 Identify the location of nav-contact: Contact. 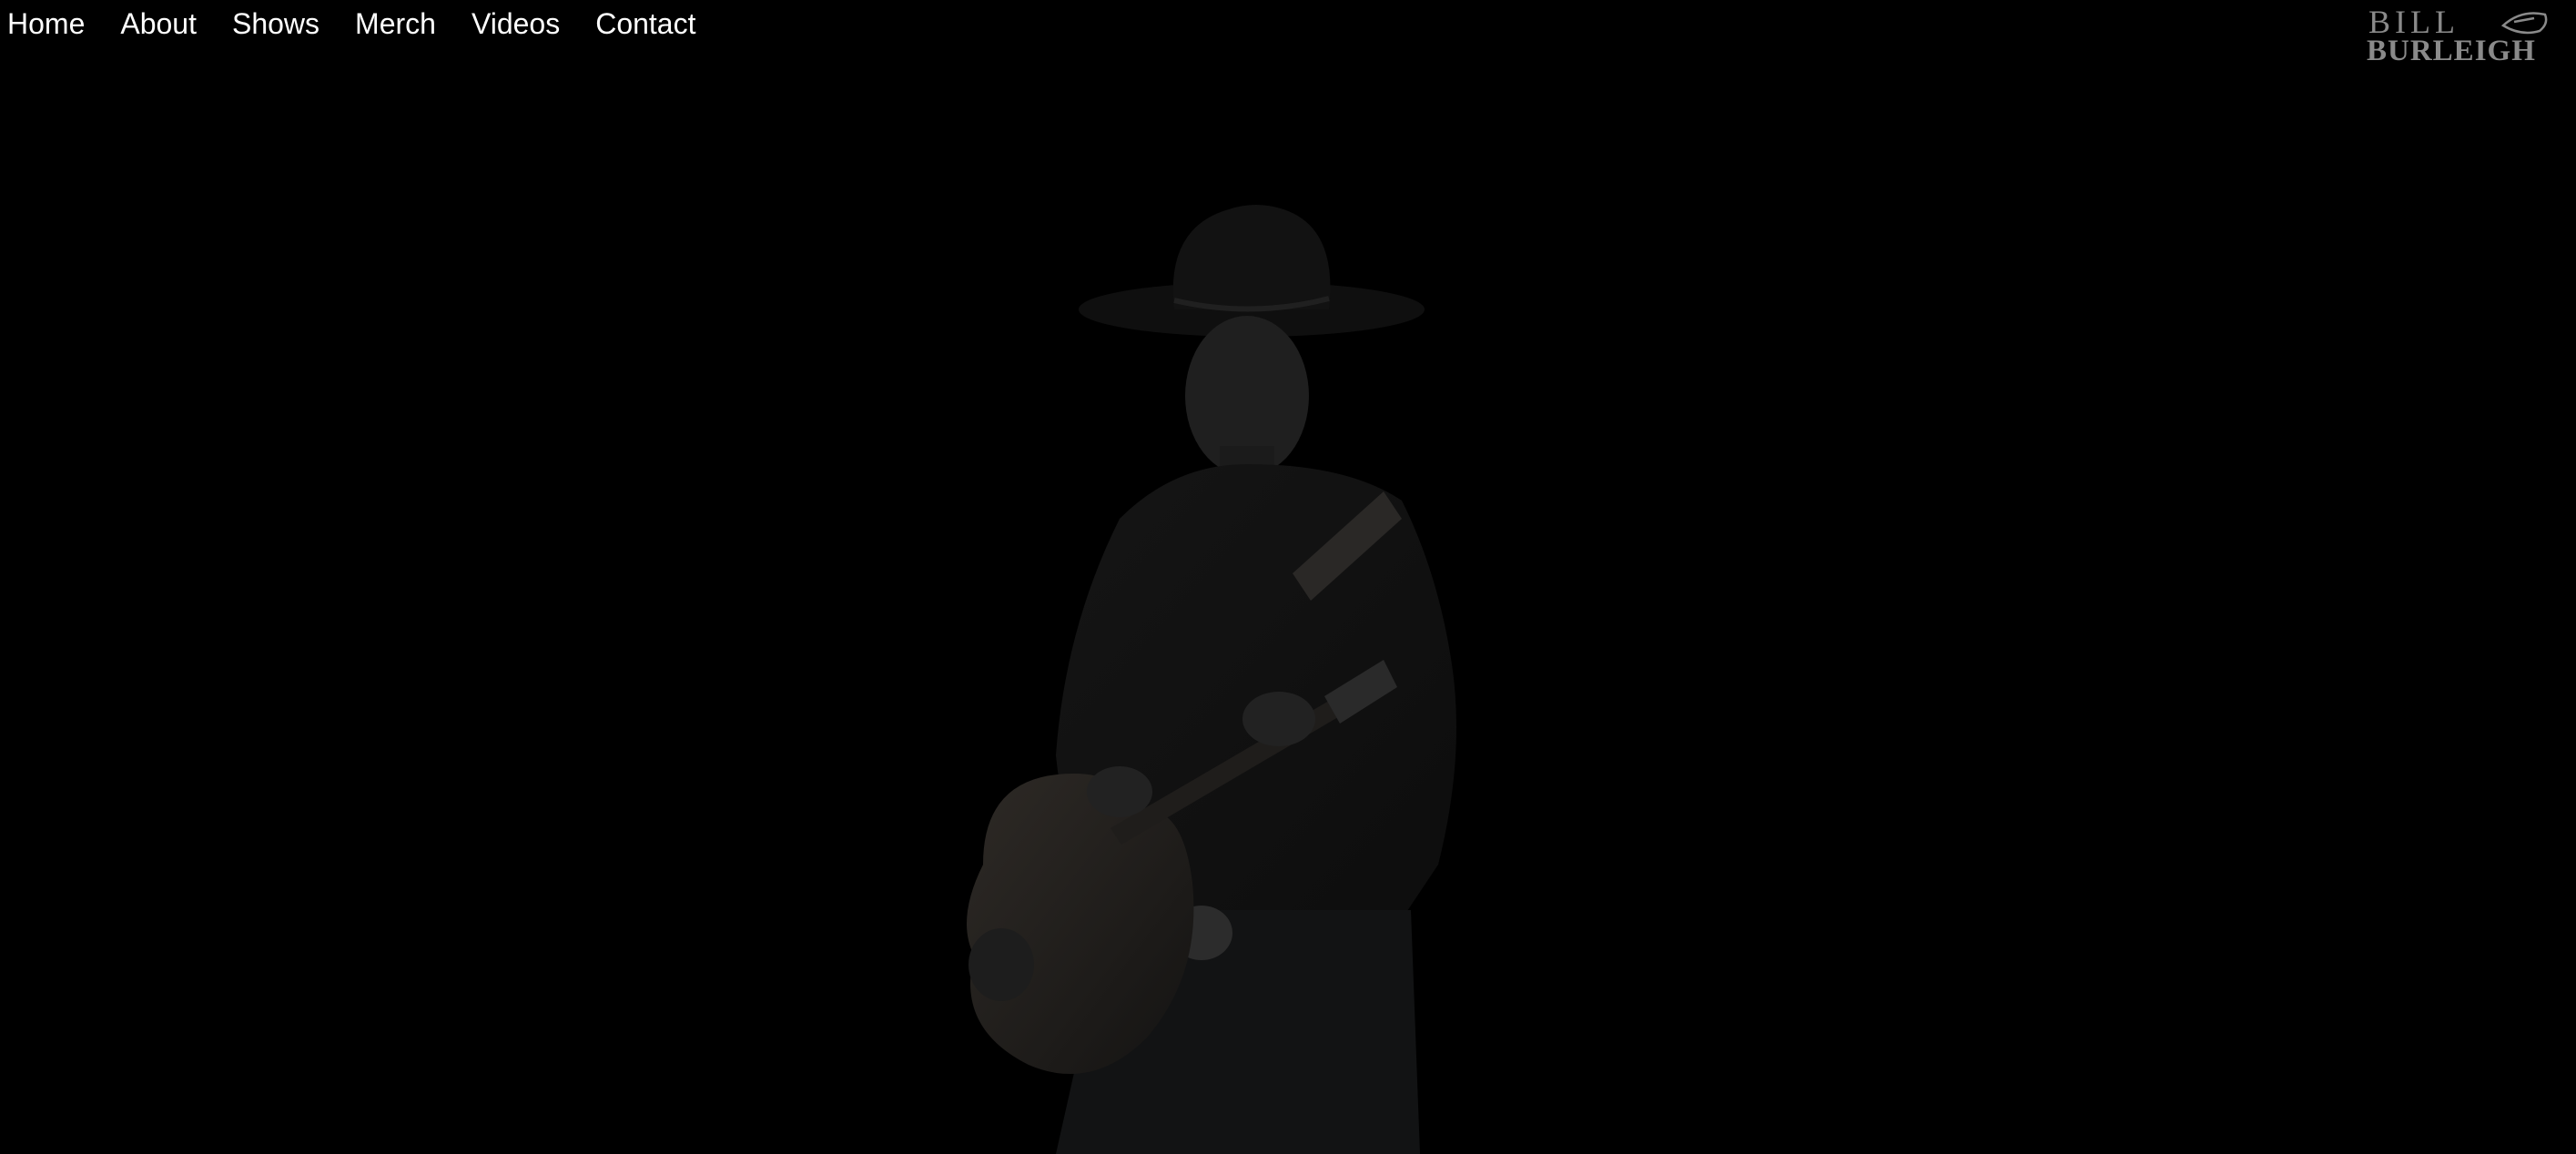
(645, 24).